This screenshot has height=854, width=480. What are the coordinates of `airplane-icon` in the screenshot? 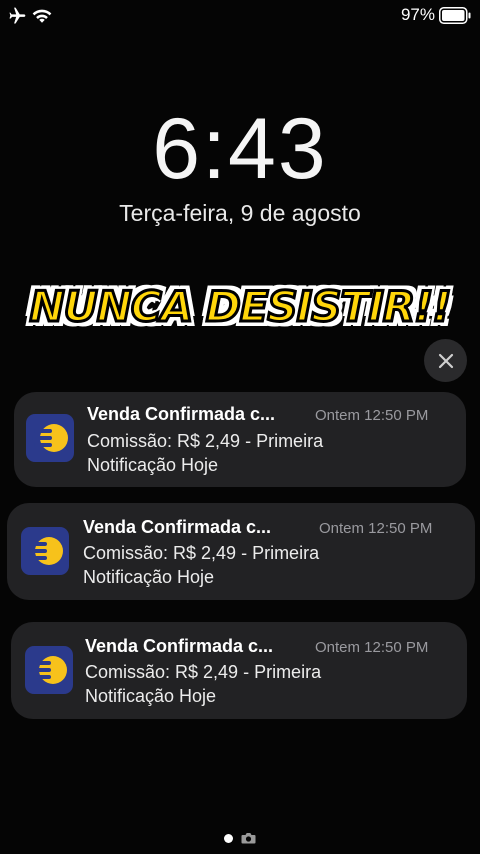 It's located at (17, 15).